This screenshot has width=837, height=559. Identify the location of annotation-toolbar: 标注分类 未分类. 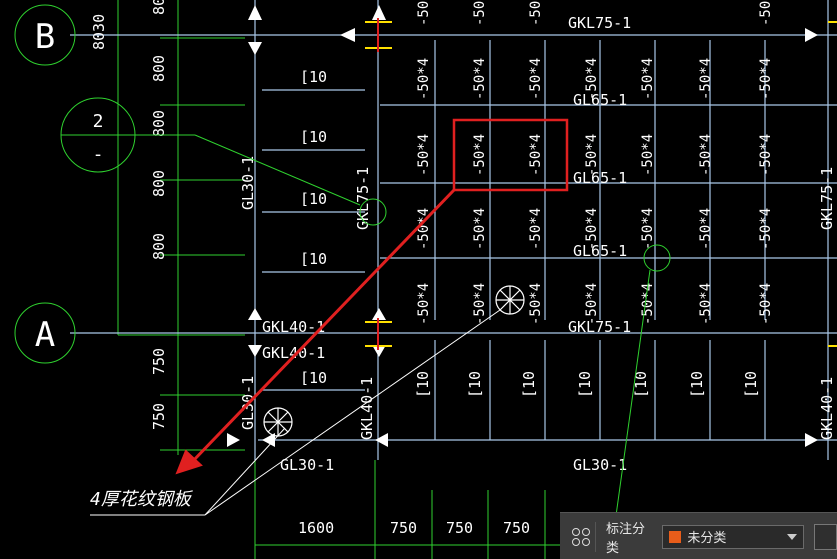
(698, 535).